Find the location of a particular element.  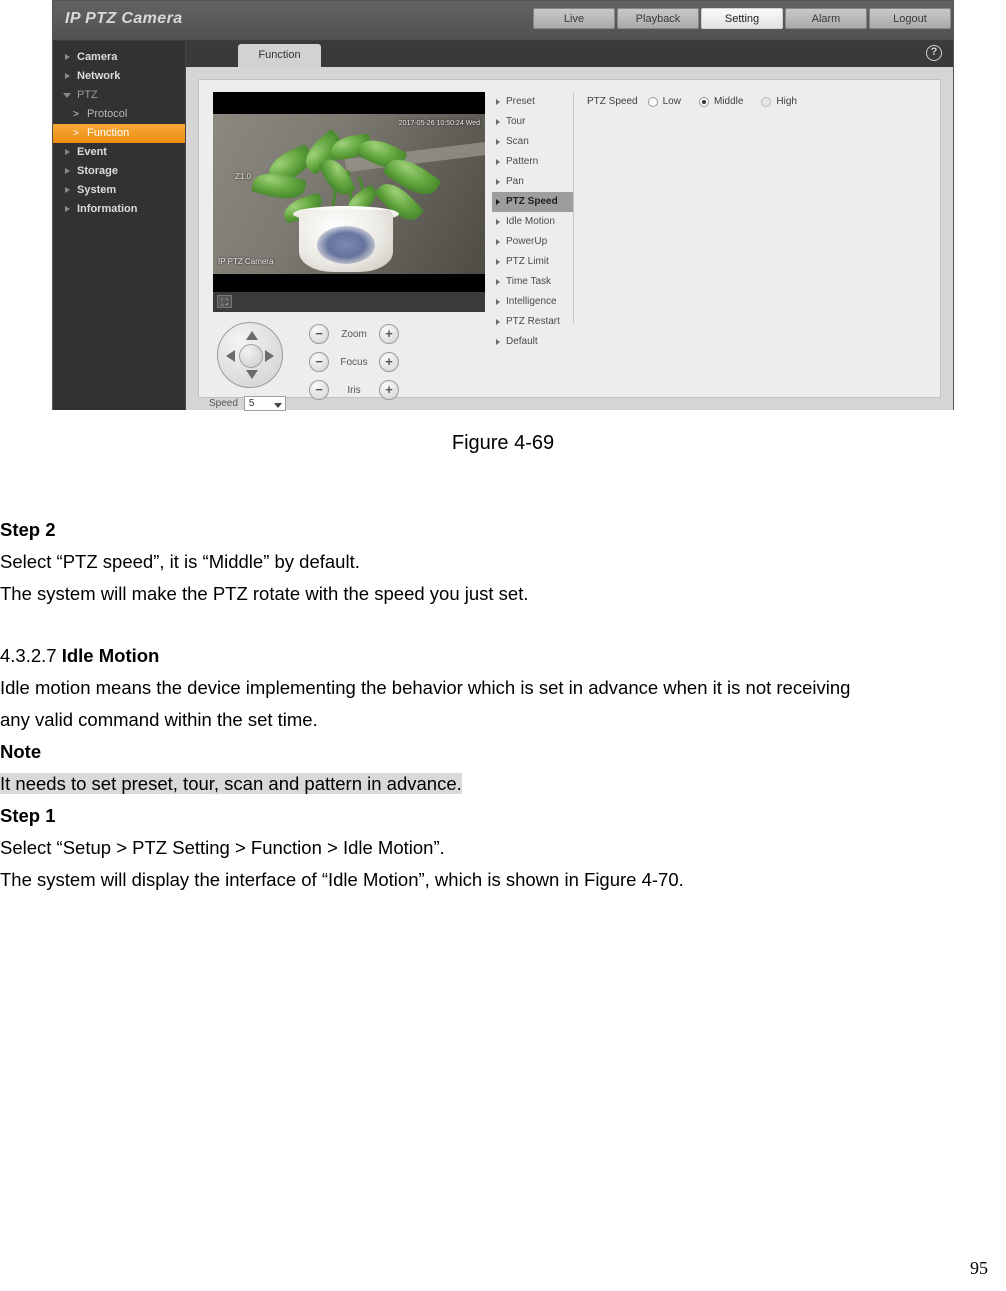

expand-icon: ⛶ is located at coordinates (224, 301).